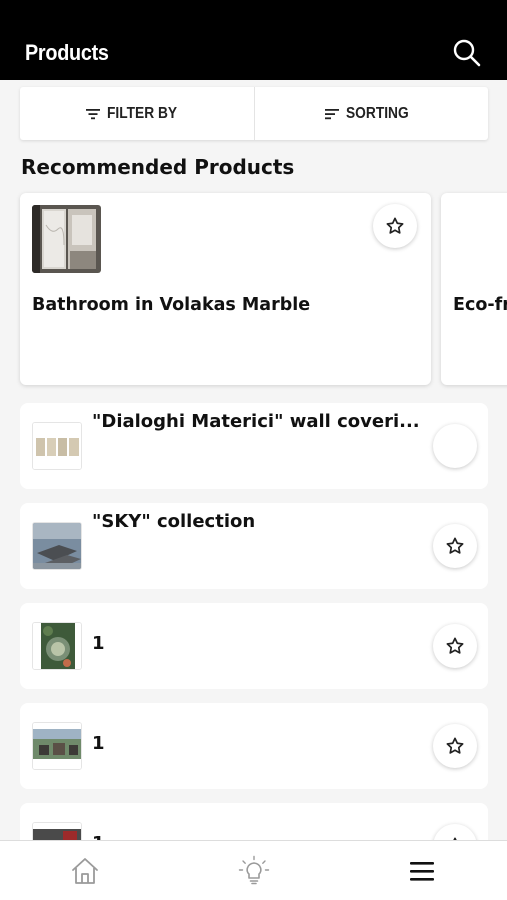 The image size is (507, 900). What do you see at coordinates (253, 40) in the screenshot?
I see `app-header: Products` at bounding box center [253, 40].